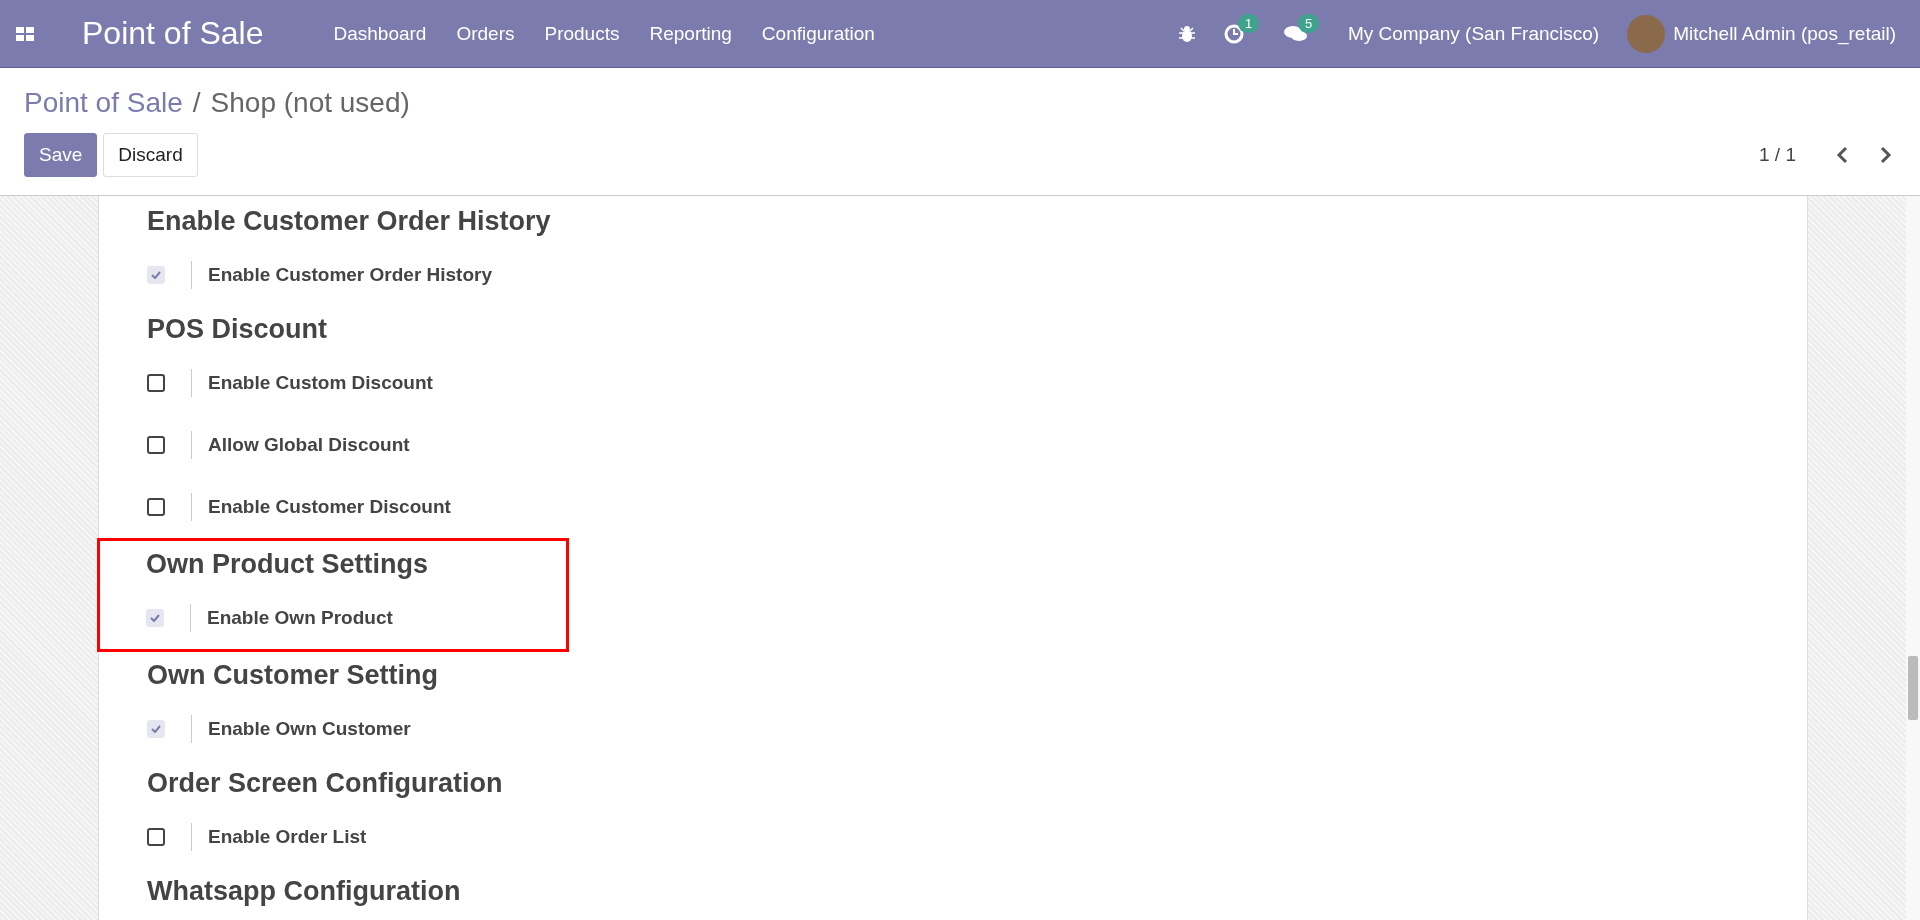  I want to click on section-heading: Order Screen Configuration, so click(325, 783).